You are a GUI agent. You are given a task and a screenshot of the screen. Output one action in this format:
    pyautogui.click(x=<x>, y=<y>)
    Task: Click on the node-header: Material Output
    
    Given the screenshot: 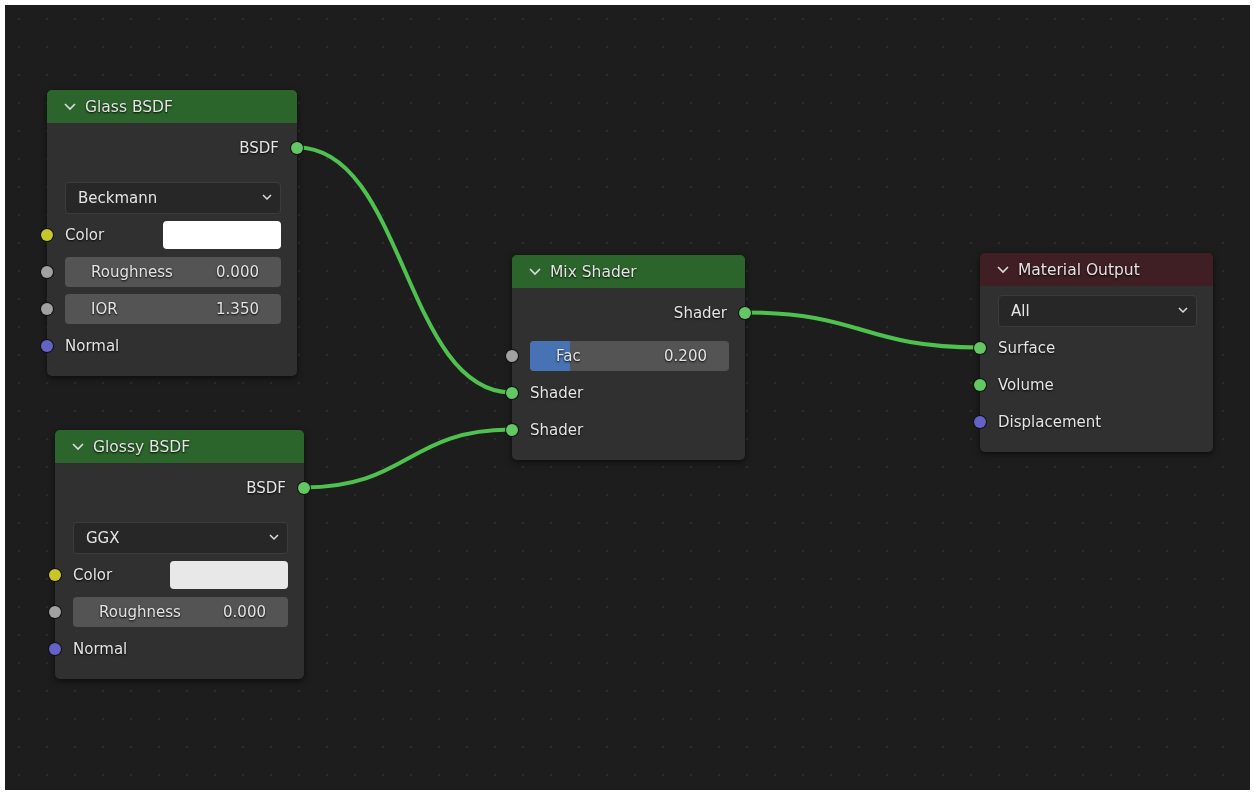 What is the action you would take?
    pyautogui.click(x=1096, y=269)
    